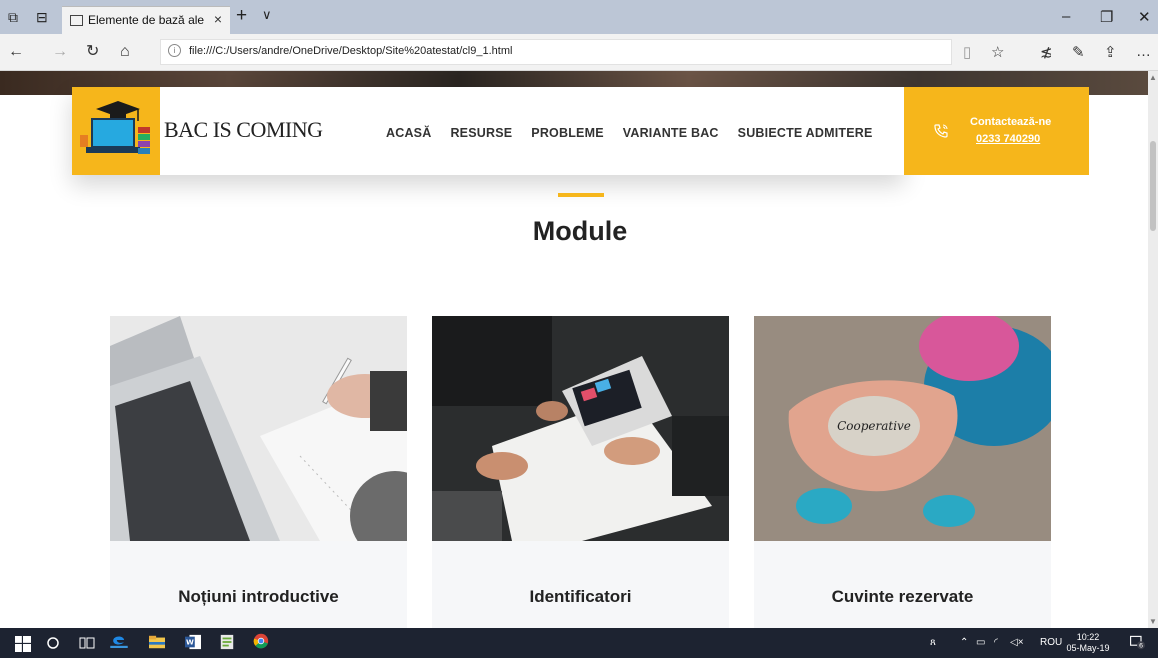 This screenshot has width=1158, height=658. I want to click on word-icon: W, so click(193, 642).